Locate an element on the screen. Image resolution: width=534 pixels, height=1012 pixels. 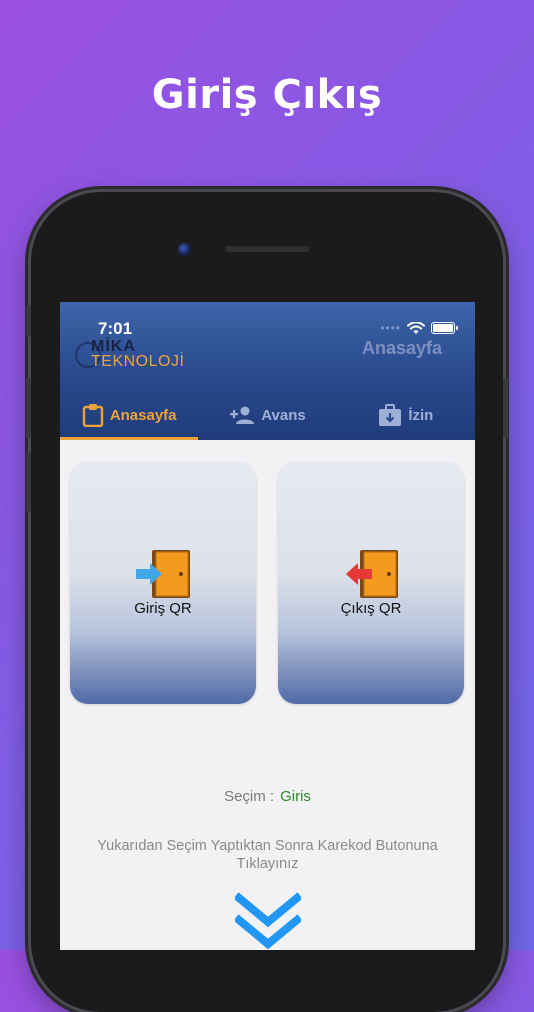
phone-power-button is located at coordinates (505, 408).